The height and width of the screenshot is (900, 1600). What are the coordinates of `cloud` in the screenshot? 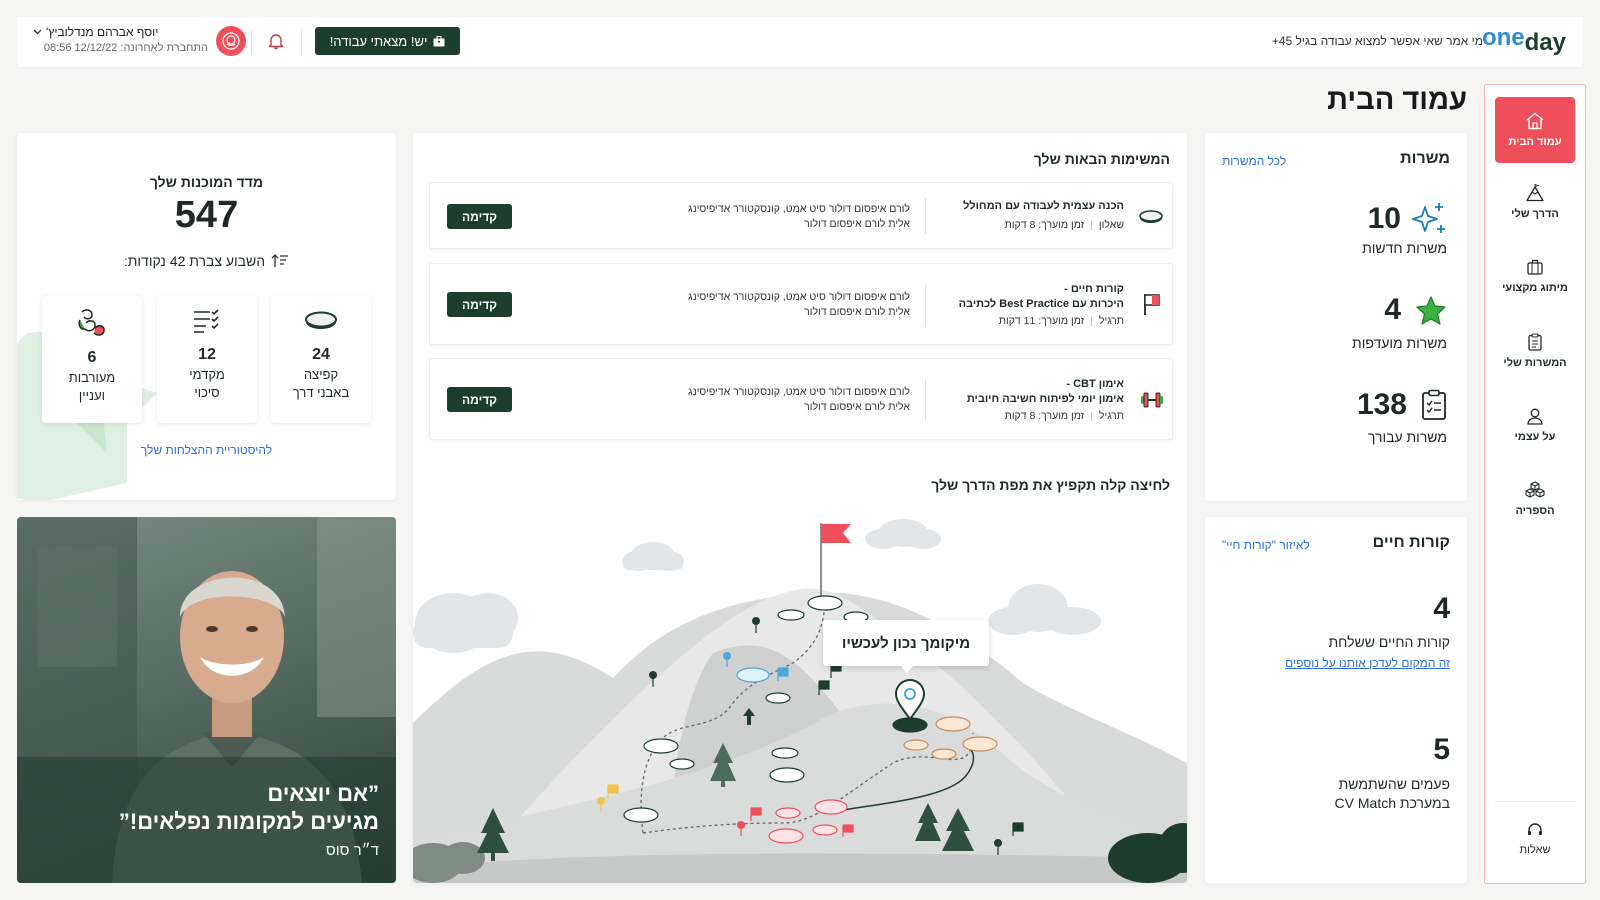 It's located at (1044, 609).